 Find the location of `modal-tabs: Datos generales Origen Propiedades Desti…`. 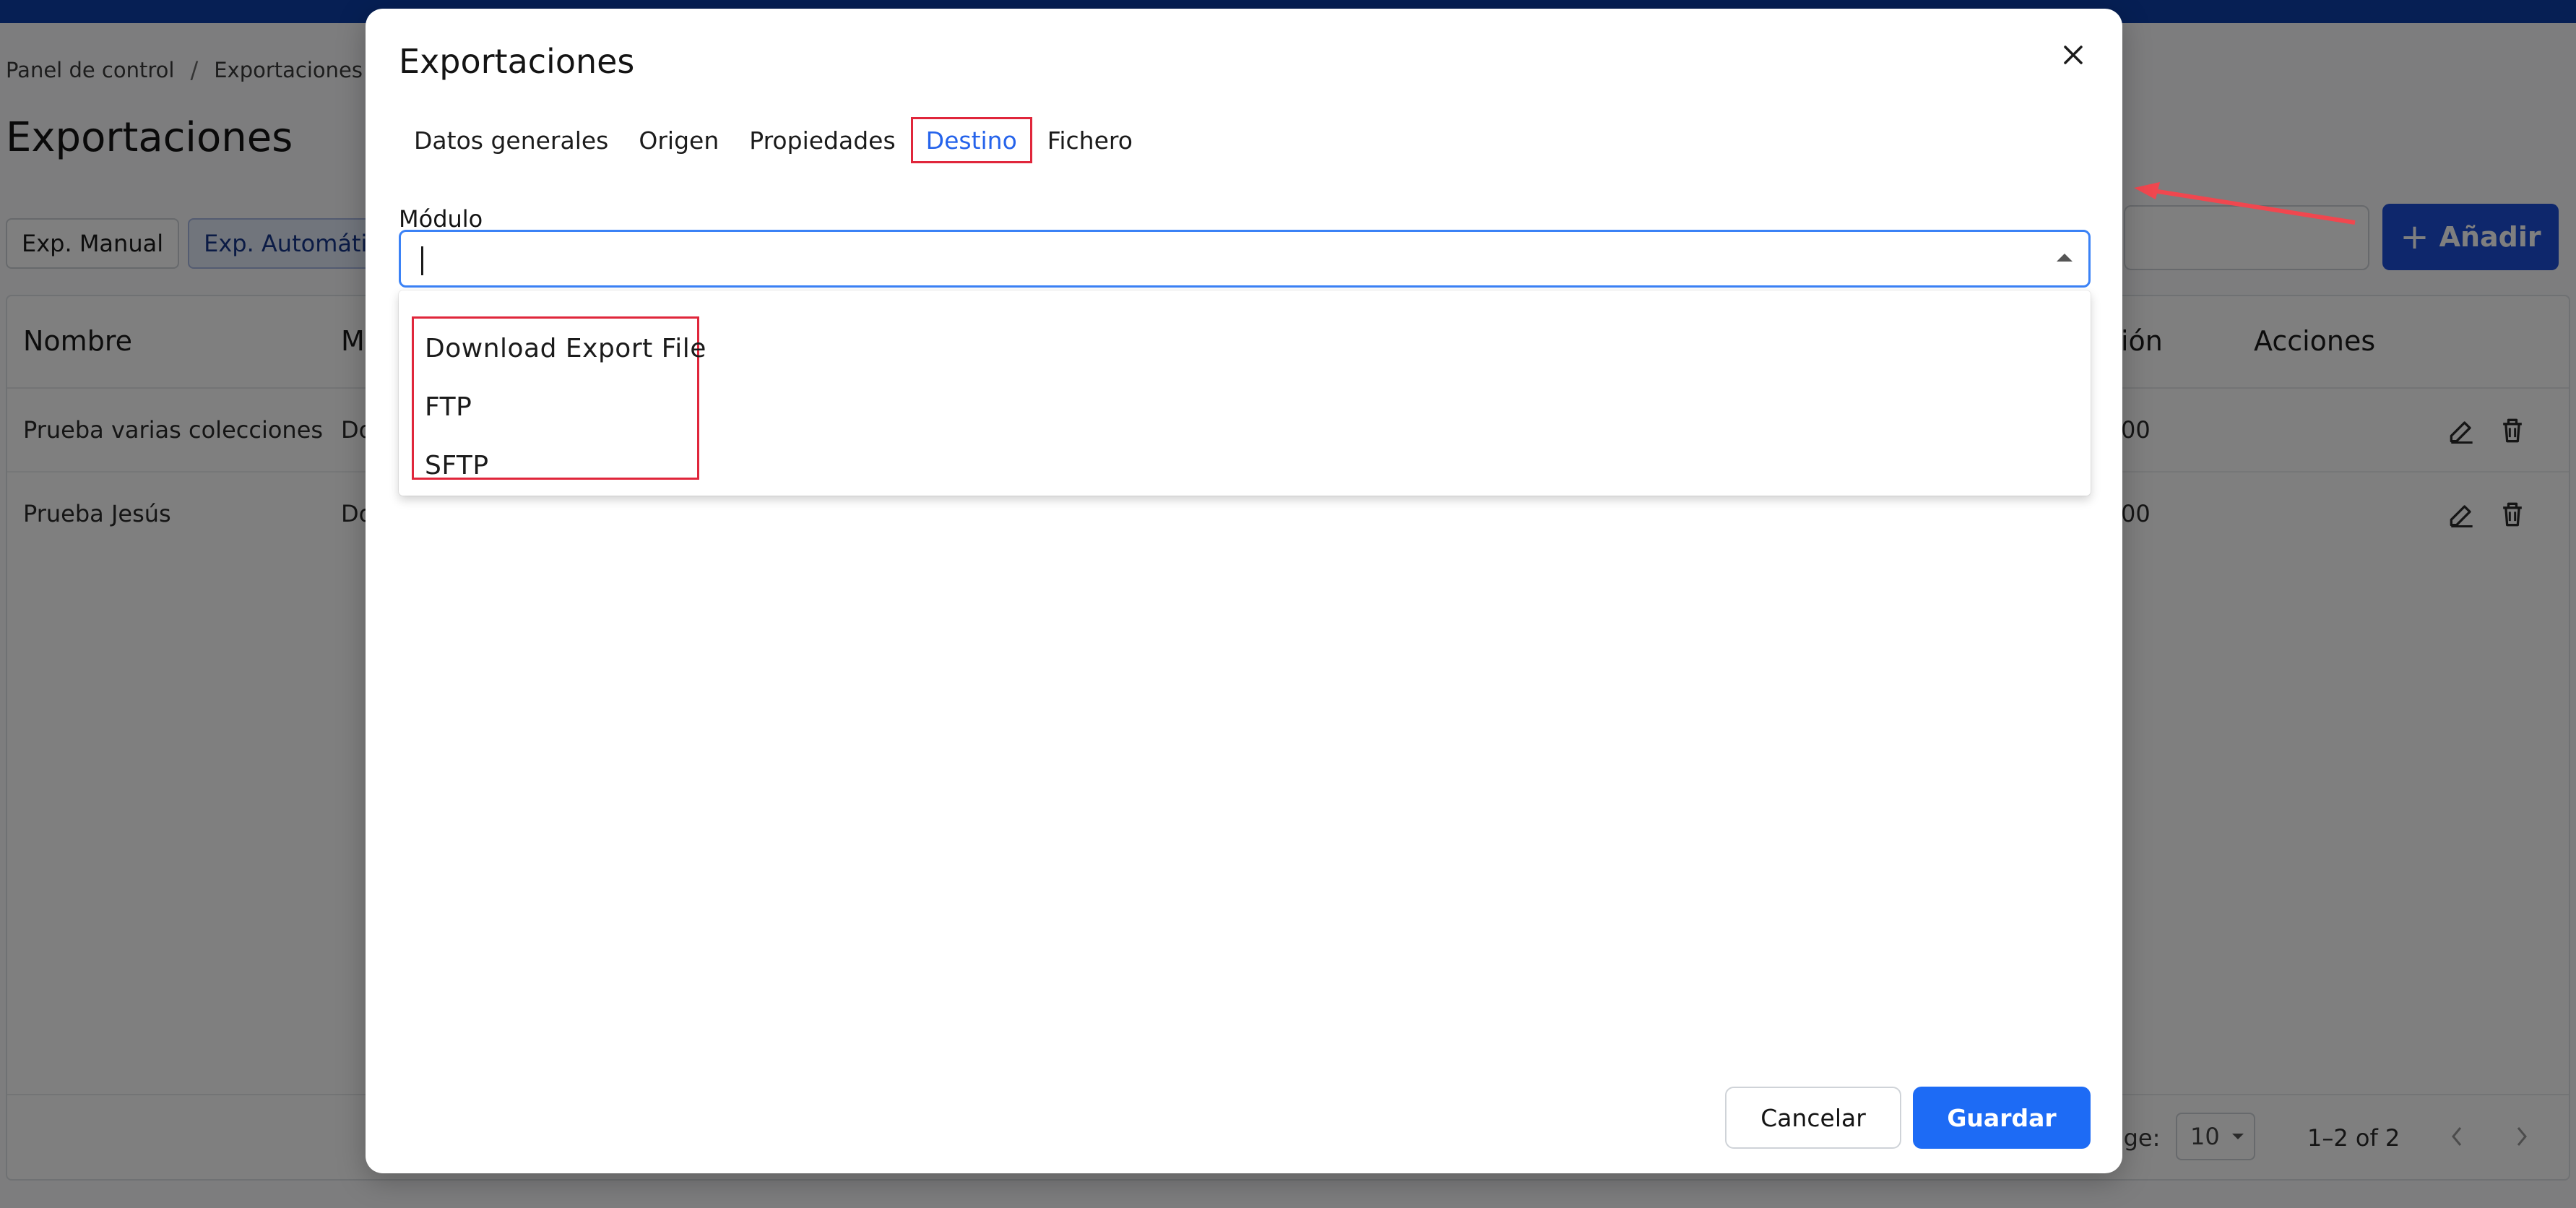

modal-tabs: Datos generales Origen Propiedades Desti… is located at coordinates (773, 140).